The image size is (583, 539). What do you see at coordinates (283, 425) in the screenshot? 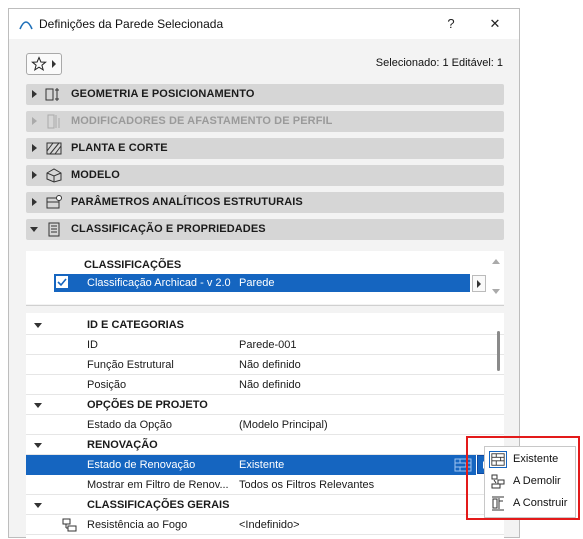
I see `property-value: (Modelo Principal)` at bounding box center [283, 425].